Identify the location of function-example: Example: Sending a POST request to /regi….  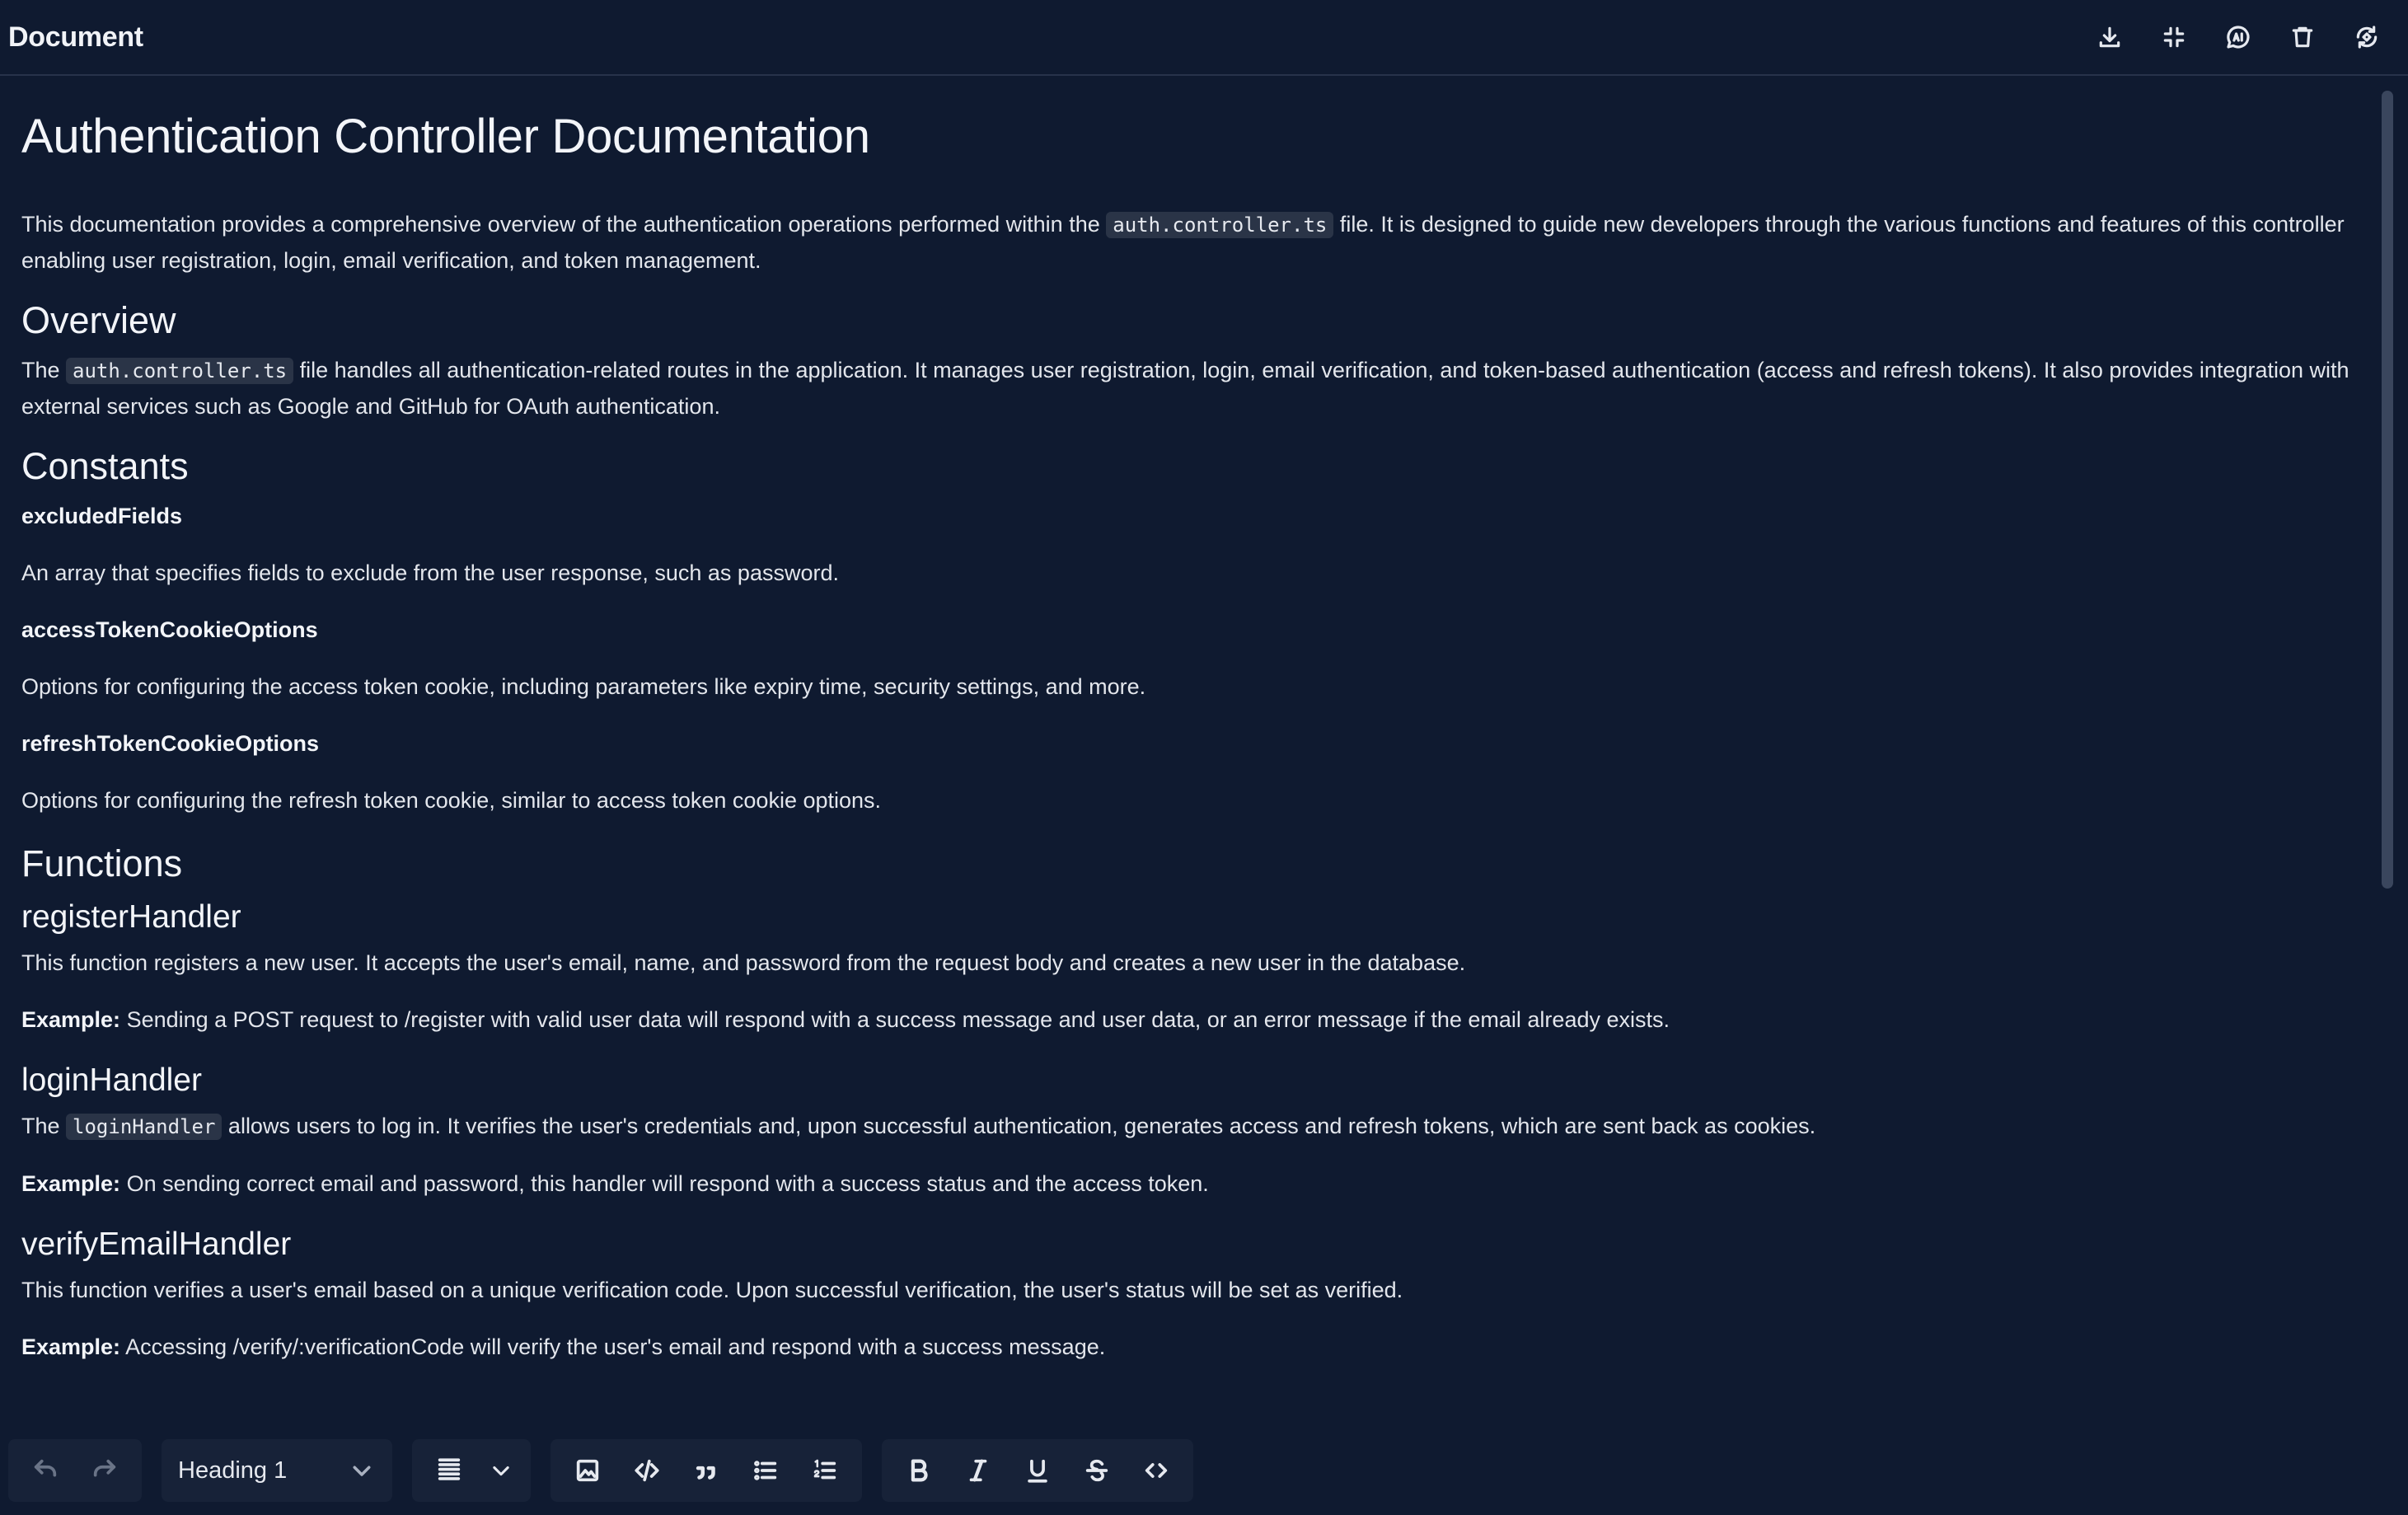
(1187, 1020).